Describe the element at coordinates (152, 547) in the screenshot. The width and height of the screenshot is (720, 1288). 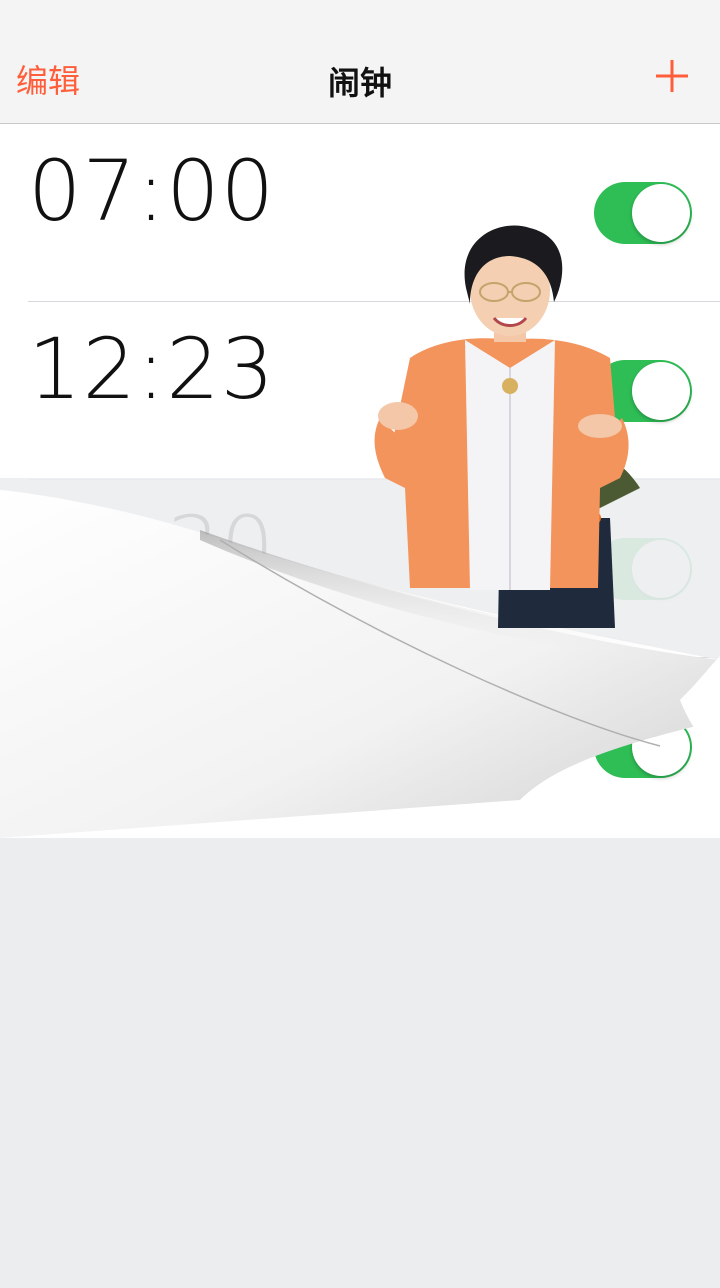
I see `alarm-time: 17:30` at that location.